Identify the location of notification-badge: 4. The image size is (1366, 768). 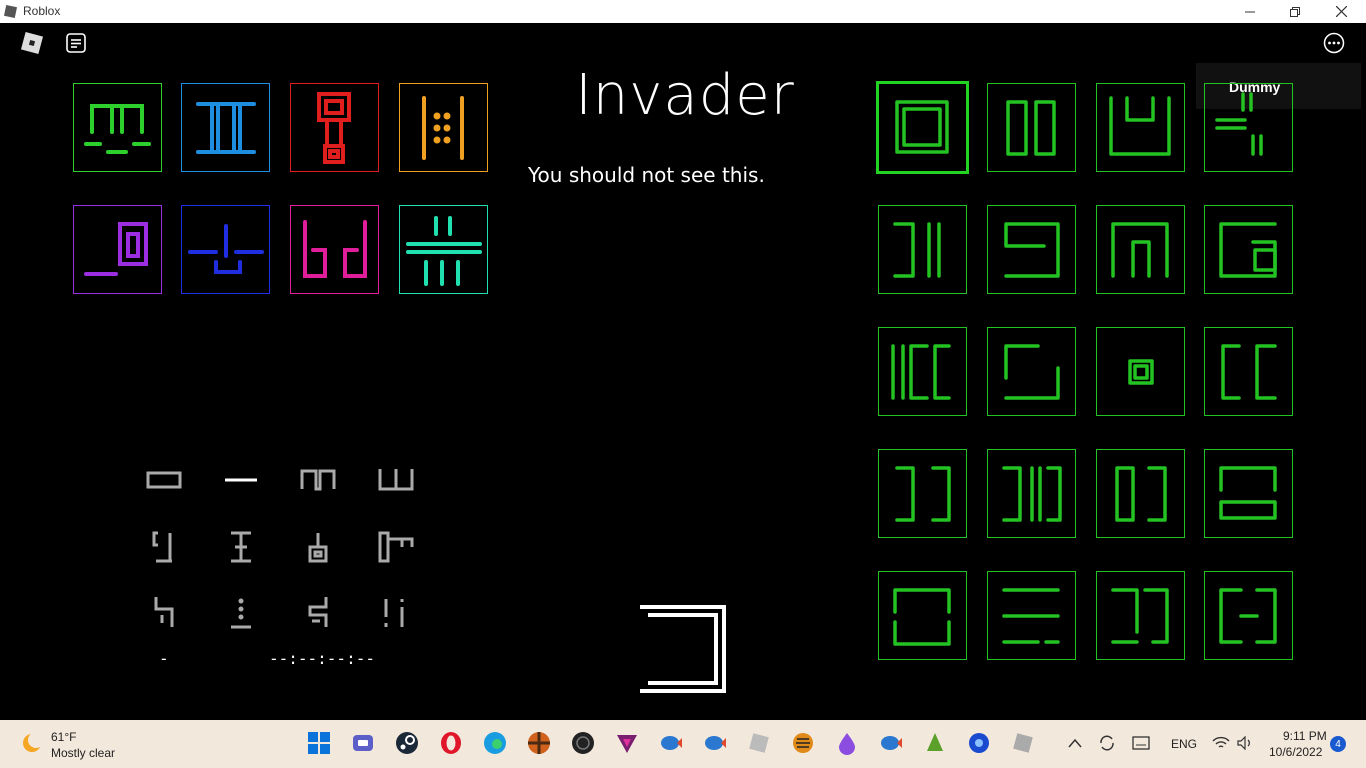
(1338, 744).